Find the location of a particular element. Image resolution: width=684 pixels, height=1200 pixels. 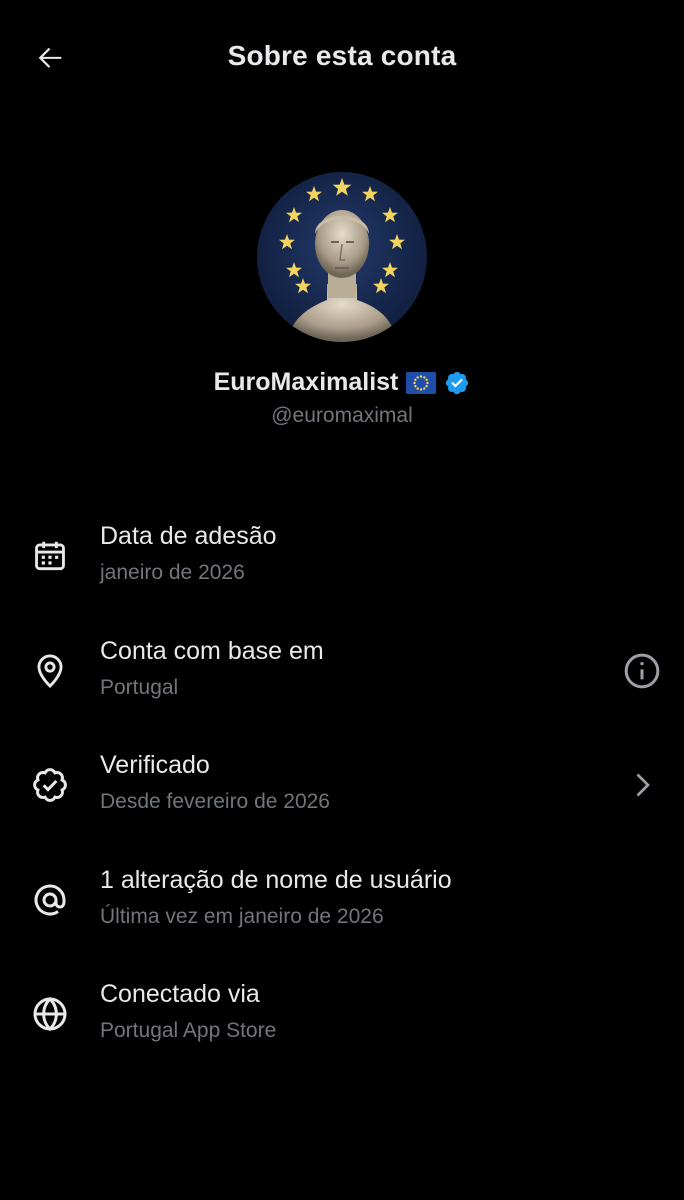

avatar-image is located at coordinates (342, 257).